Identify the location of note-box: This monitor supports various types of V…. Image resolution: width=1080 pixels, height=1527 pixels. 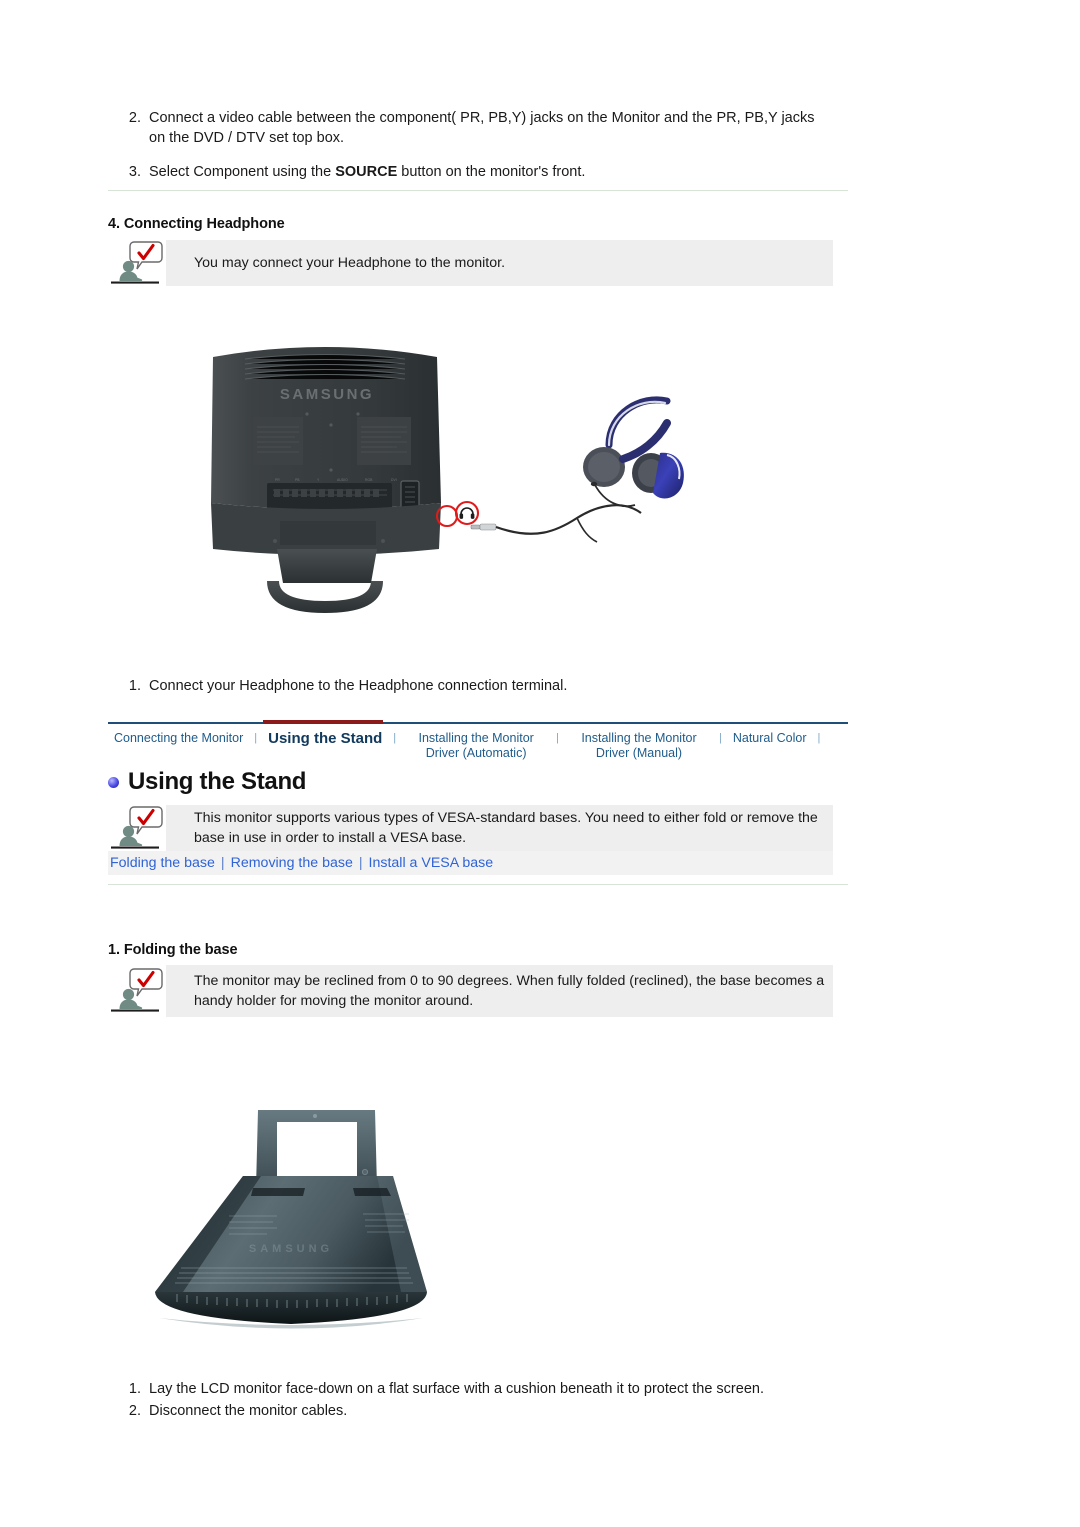
(499, 828).